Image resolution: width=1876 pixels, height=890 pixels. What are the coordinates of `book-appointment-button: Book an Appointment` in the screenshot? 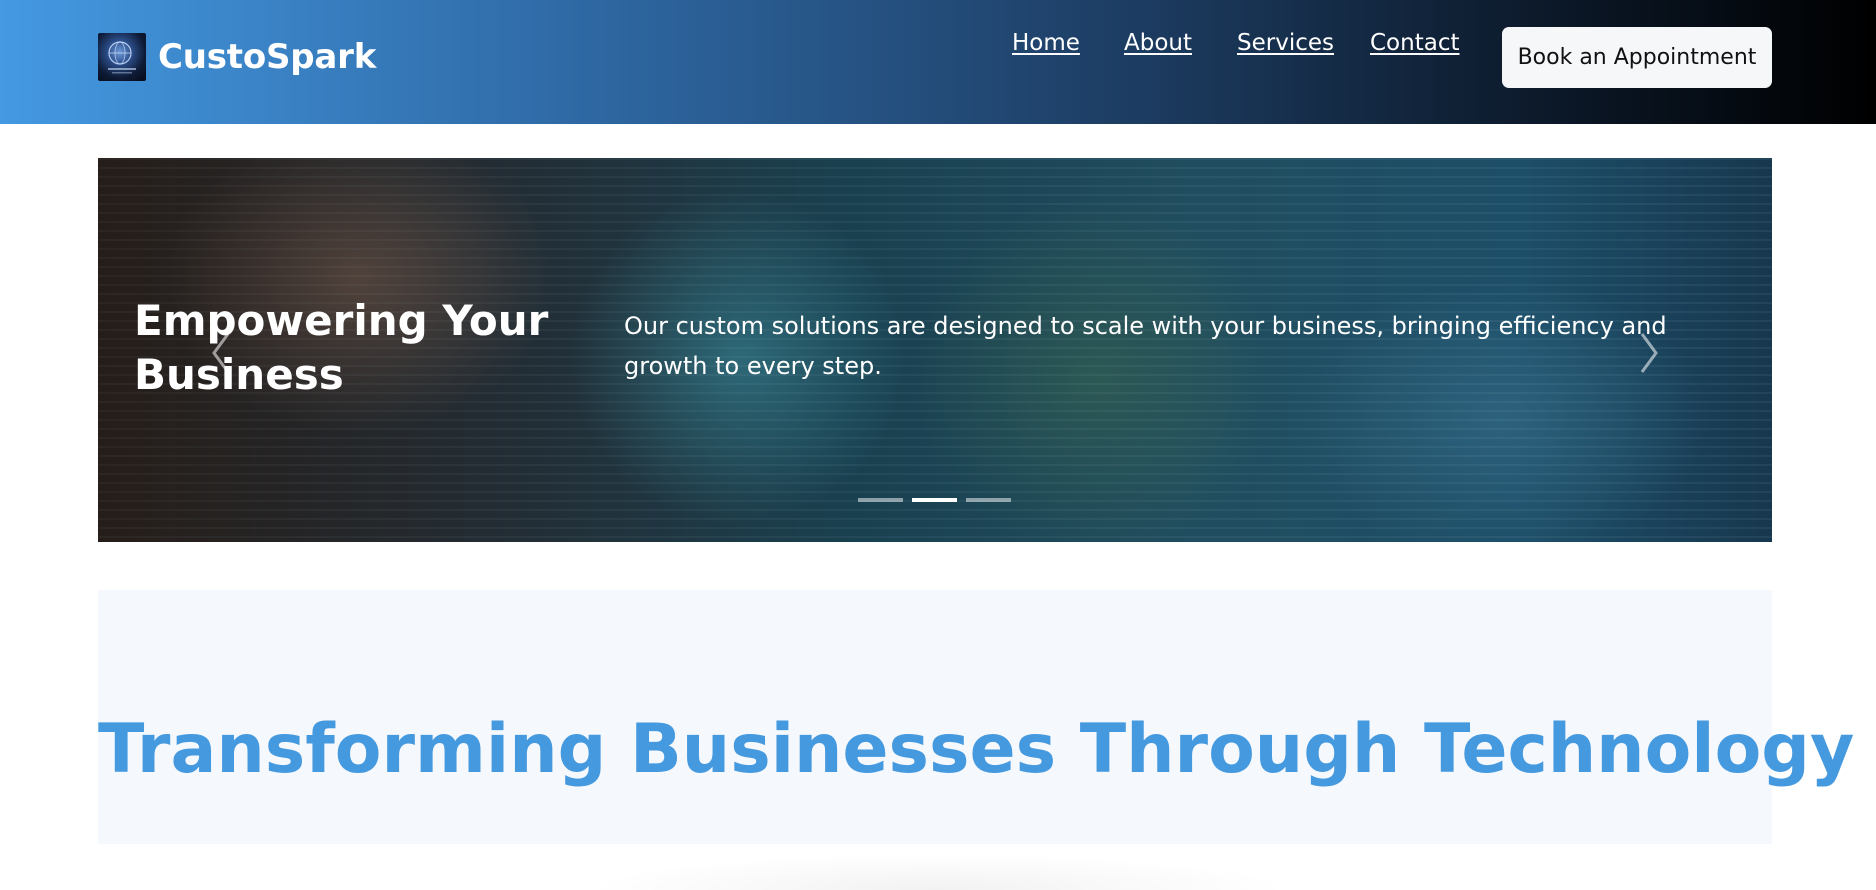 It's located at (1637, 57).